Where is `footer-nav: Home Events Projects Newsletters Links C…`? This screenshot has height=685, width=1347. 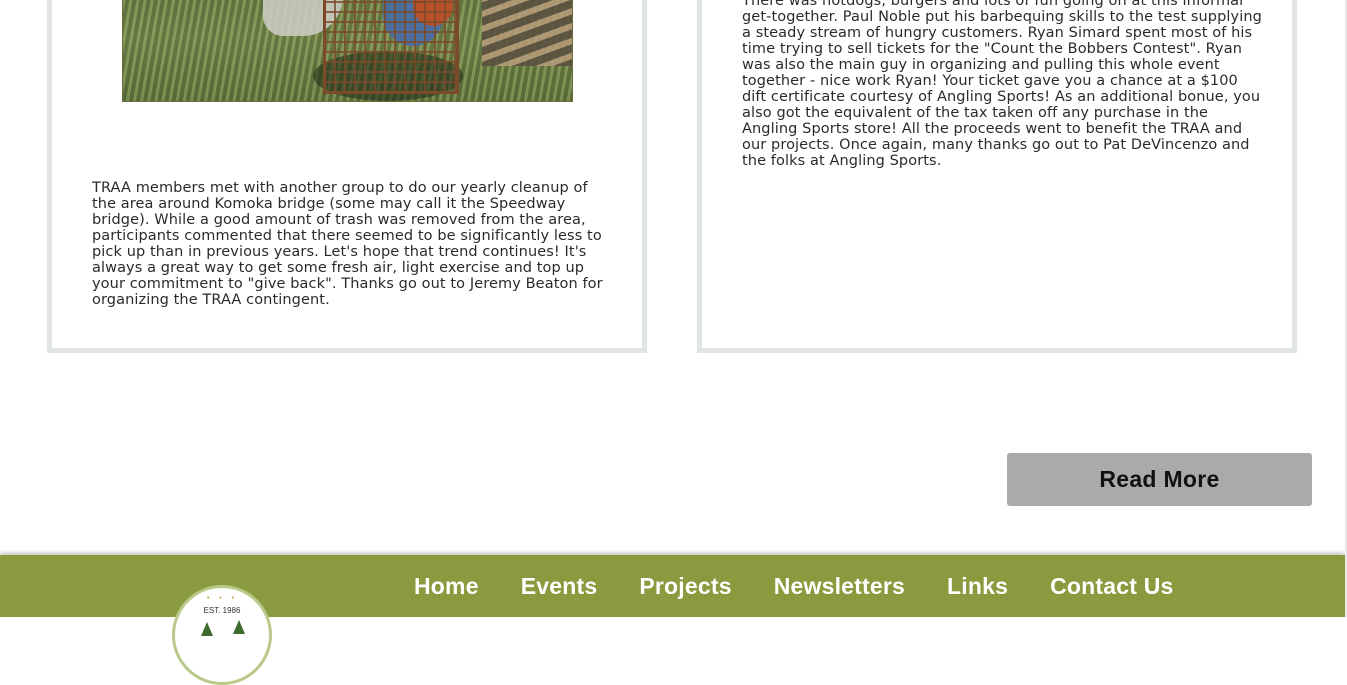 footer-nav: Home Events Projects Newsletters Links C… is located at coordinates (794, 586).